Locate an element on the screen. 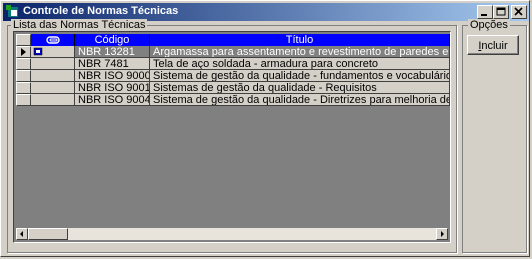 This screenshot has height=259, width=532. arrow-right-icon is located at coordinates (442, 234).